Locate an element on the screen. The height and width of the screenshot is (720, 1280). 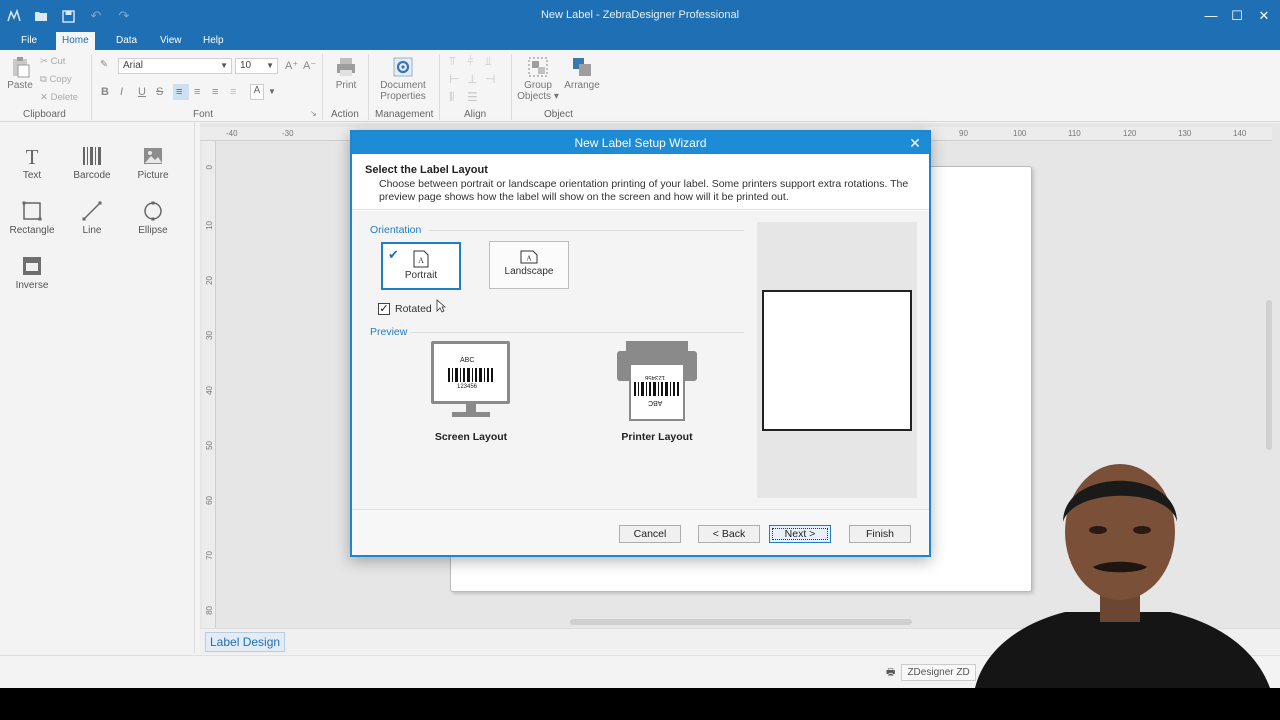
tab-file: File is located at coordinates (29, 41).